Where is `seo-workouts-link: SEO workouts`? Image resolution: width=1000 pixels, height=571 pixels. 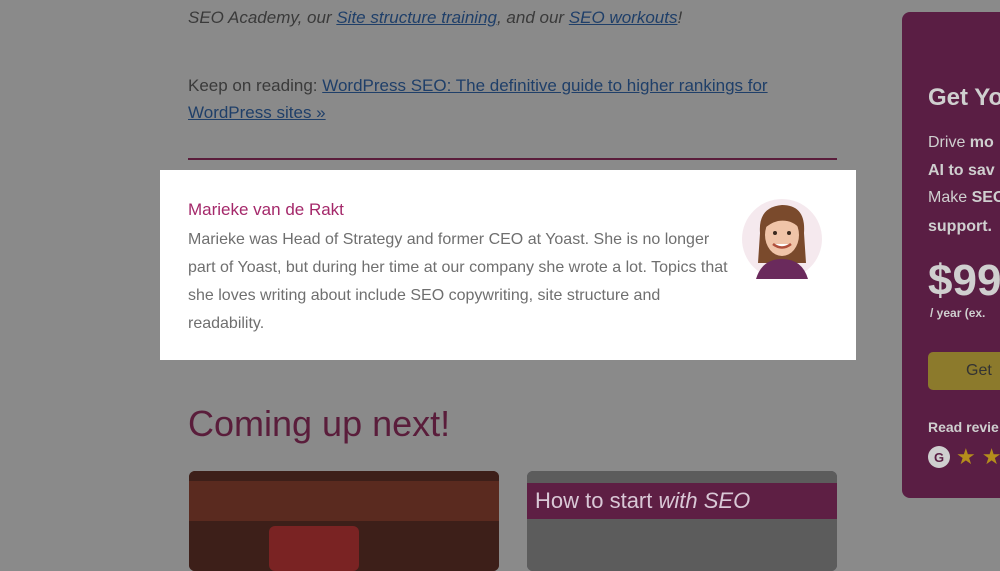
seo-workouts-link: SEO workouts is located at coordinates (623, 17).